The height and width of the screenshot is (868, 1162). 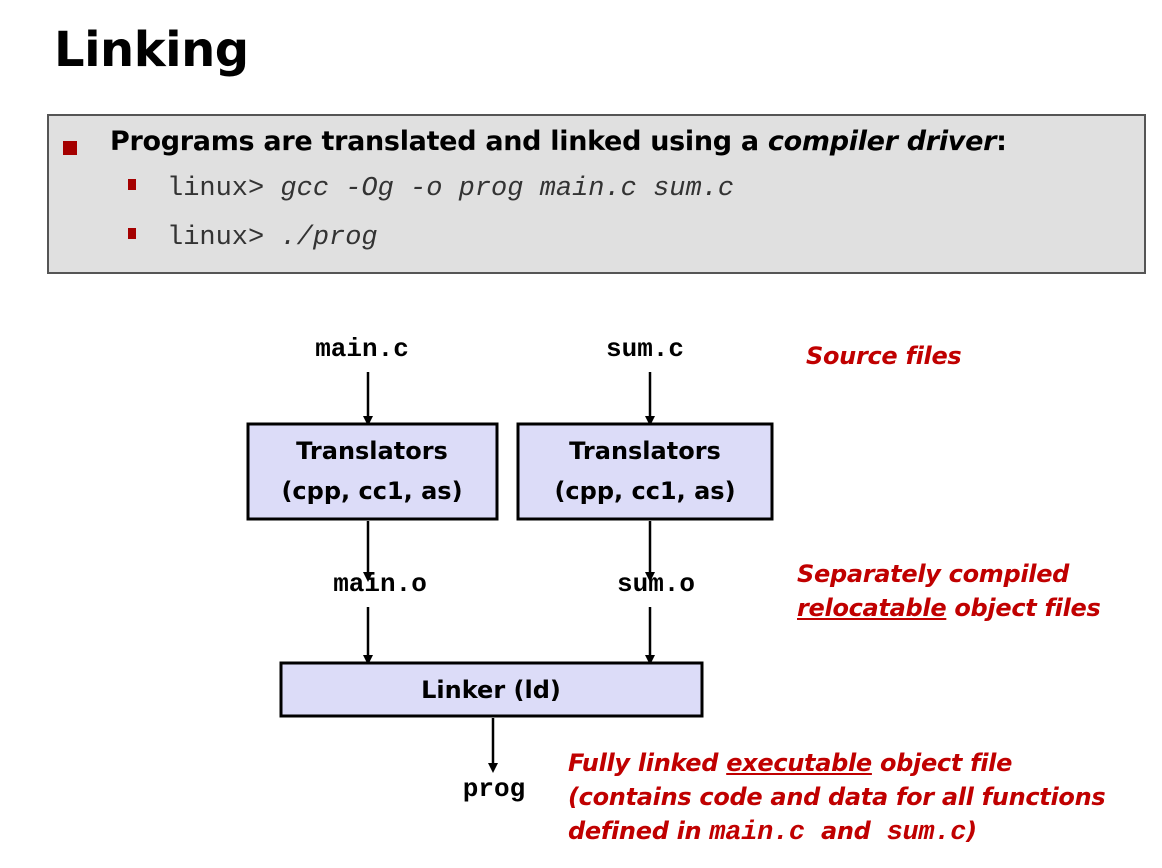 I want to click on note-source-files: Source files, so click(x=884, y=356).